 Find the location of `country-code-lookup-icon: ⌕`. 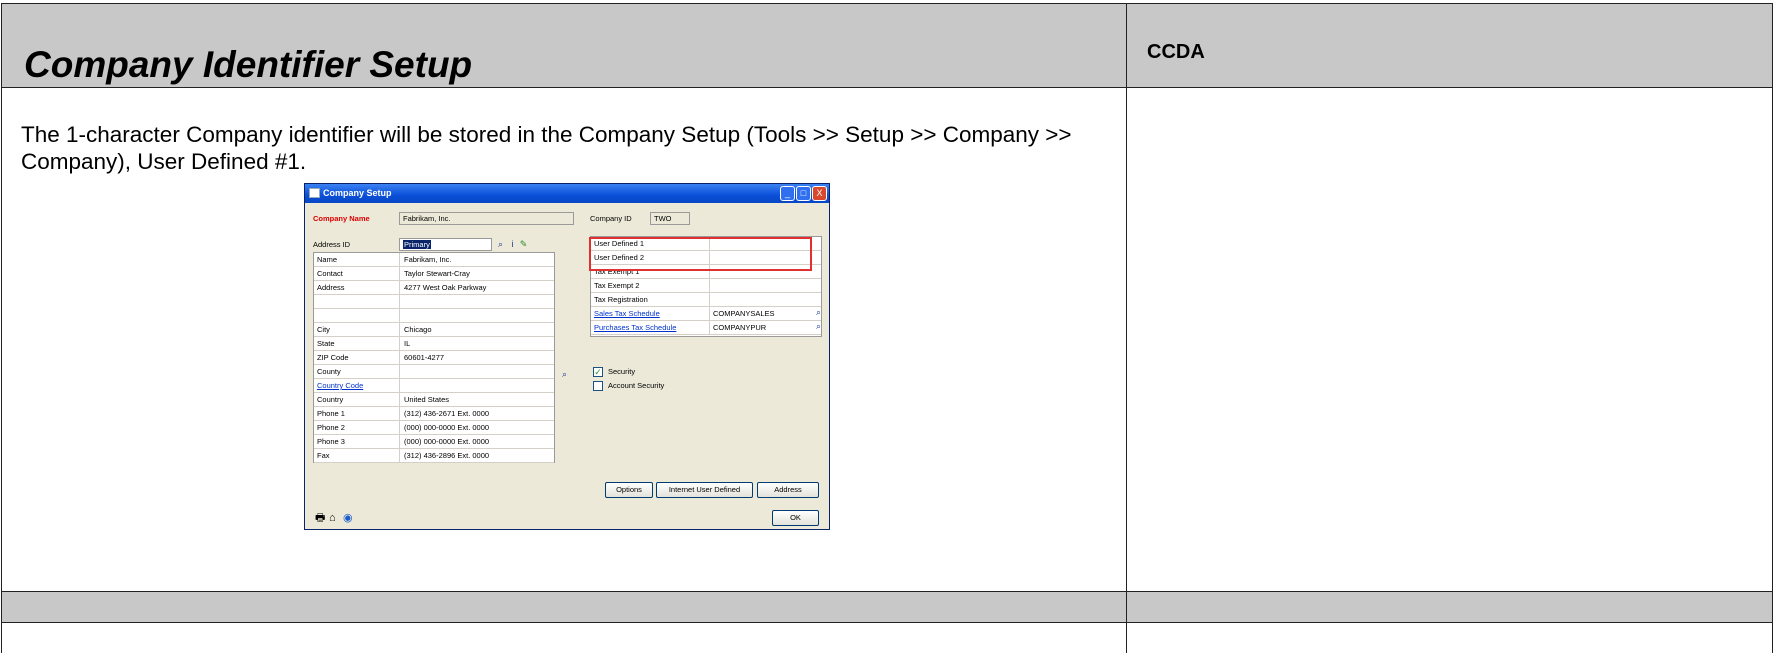

country-code-lookup-icon: ⌕ is located at coordinates (564, 374).